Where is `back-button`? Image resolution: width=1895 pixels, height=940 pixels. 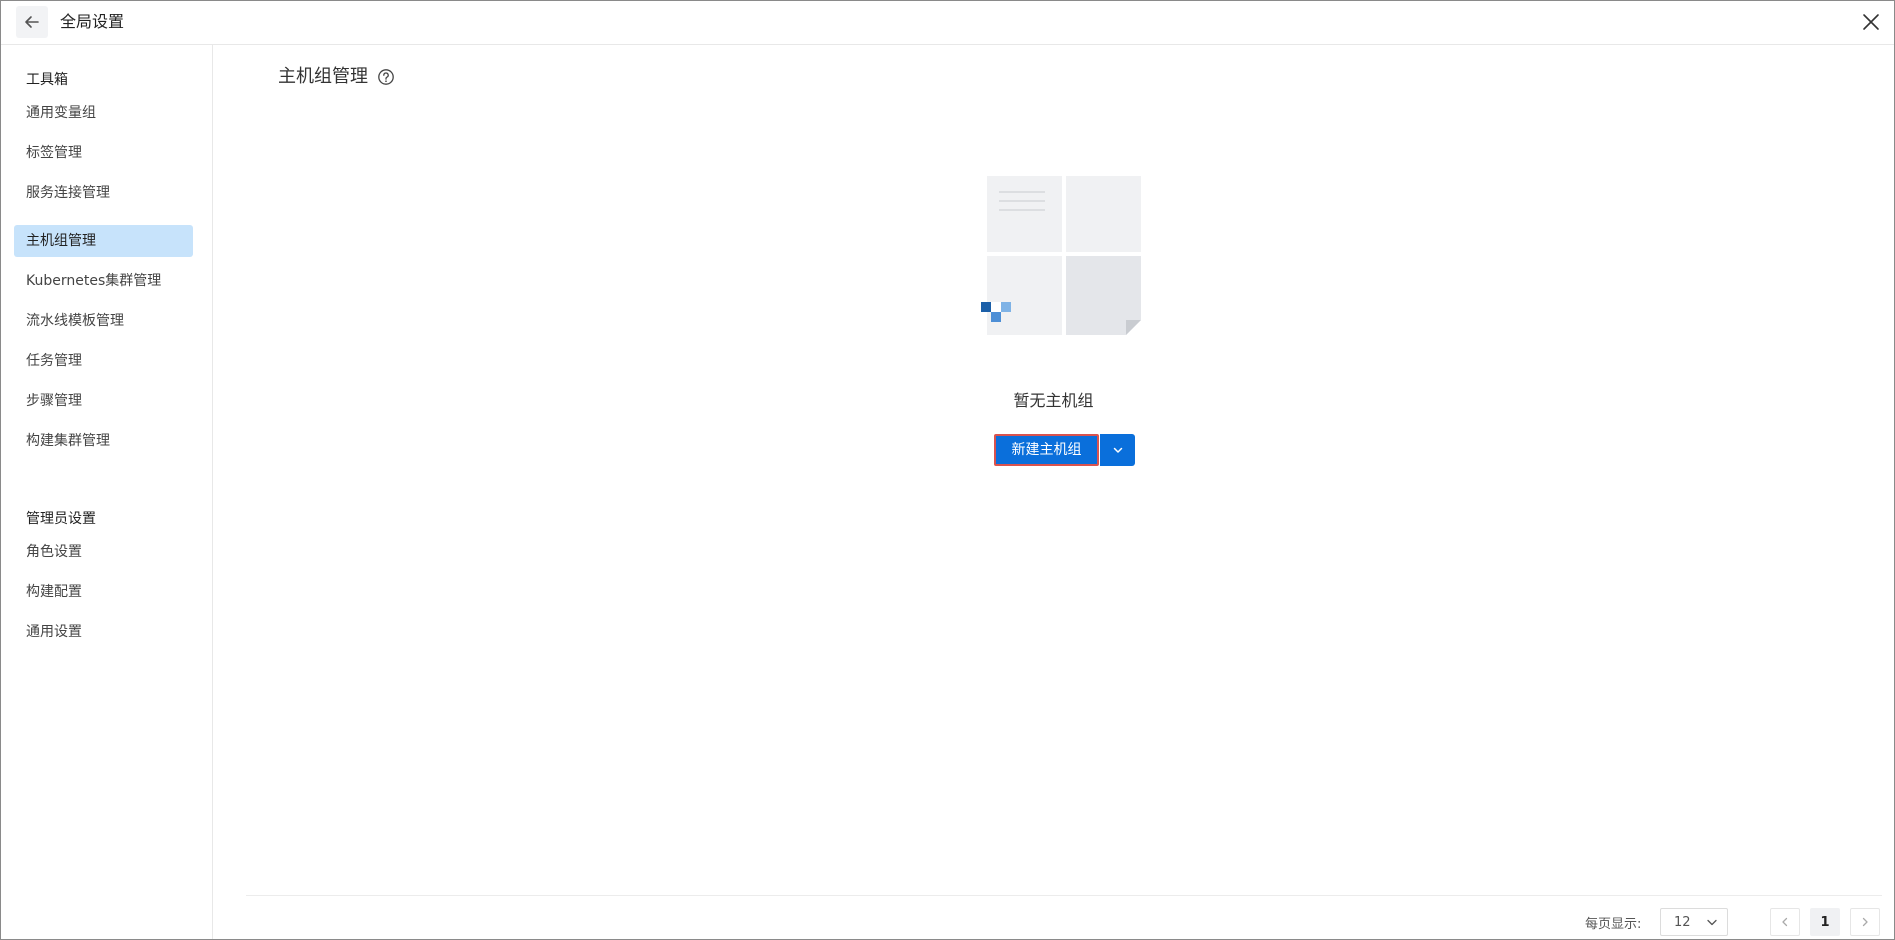 back-button is located at coordinates (32, 22).